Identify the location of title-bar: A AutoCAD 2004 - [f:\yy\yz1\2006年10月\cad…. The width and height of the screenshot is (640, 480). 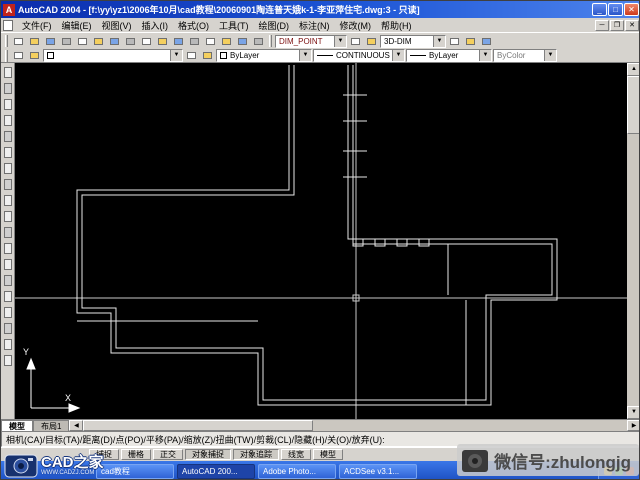
(320, 9).